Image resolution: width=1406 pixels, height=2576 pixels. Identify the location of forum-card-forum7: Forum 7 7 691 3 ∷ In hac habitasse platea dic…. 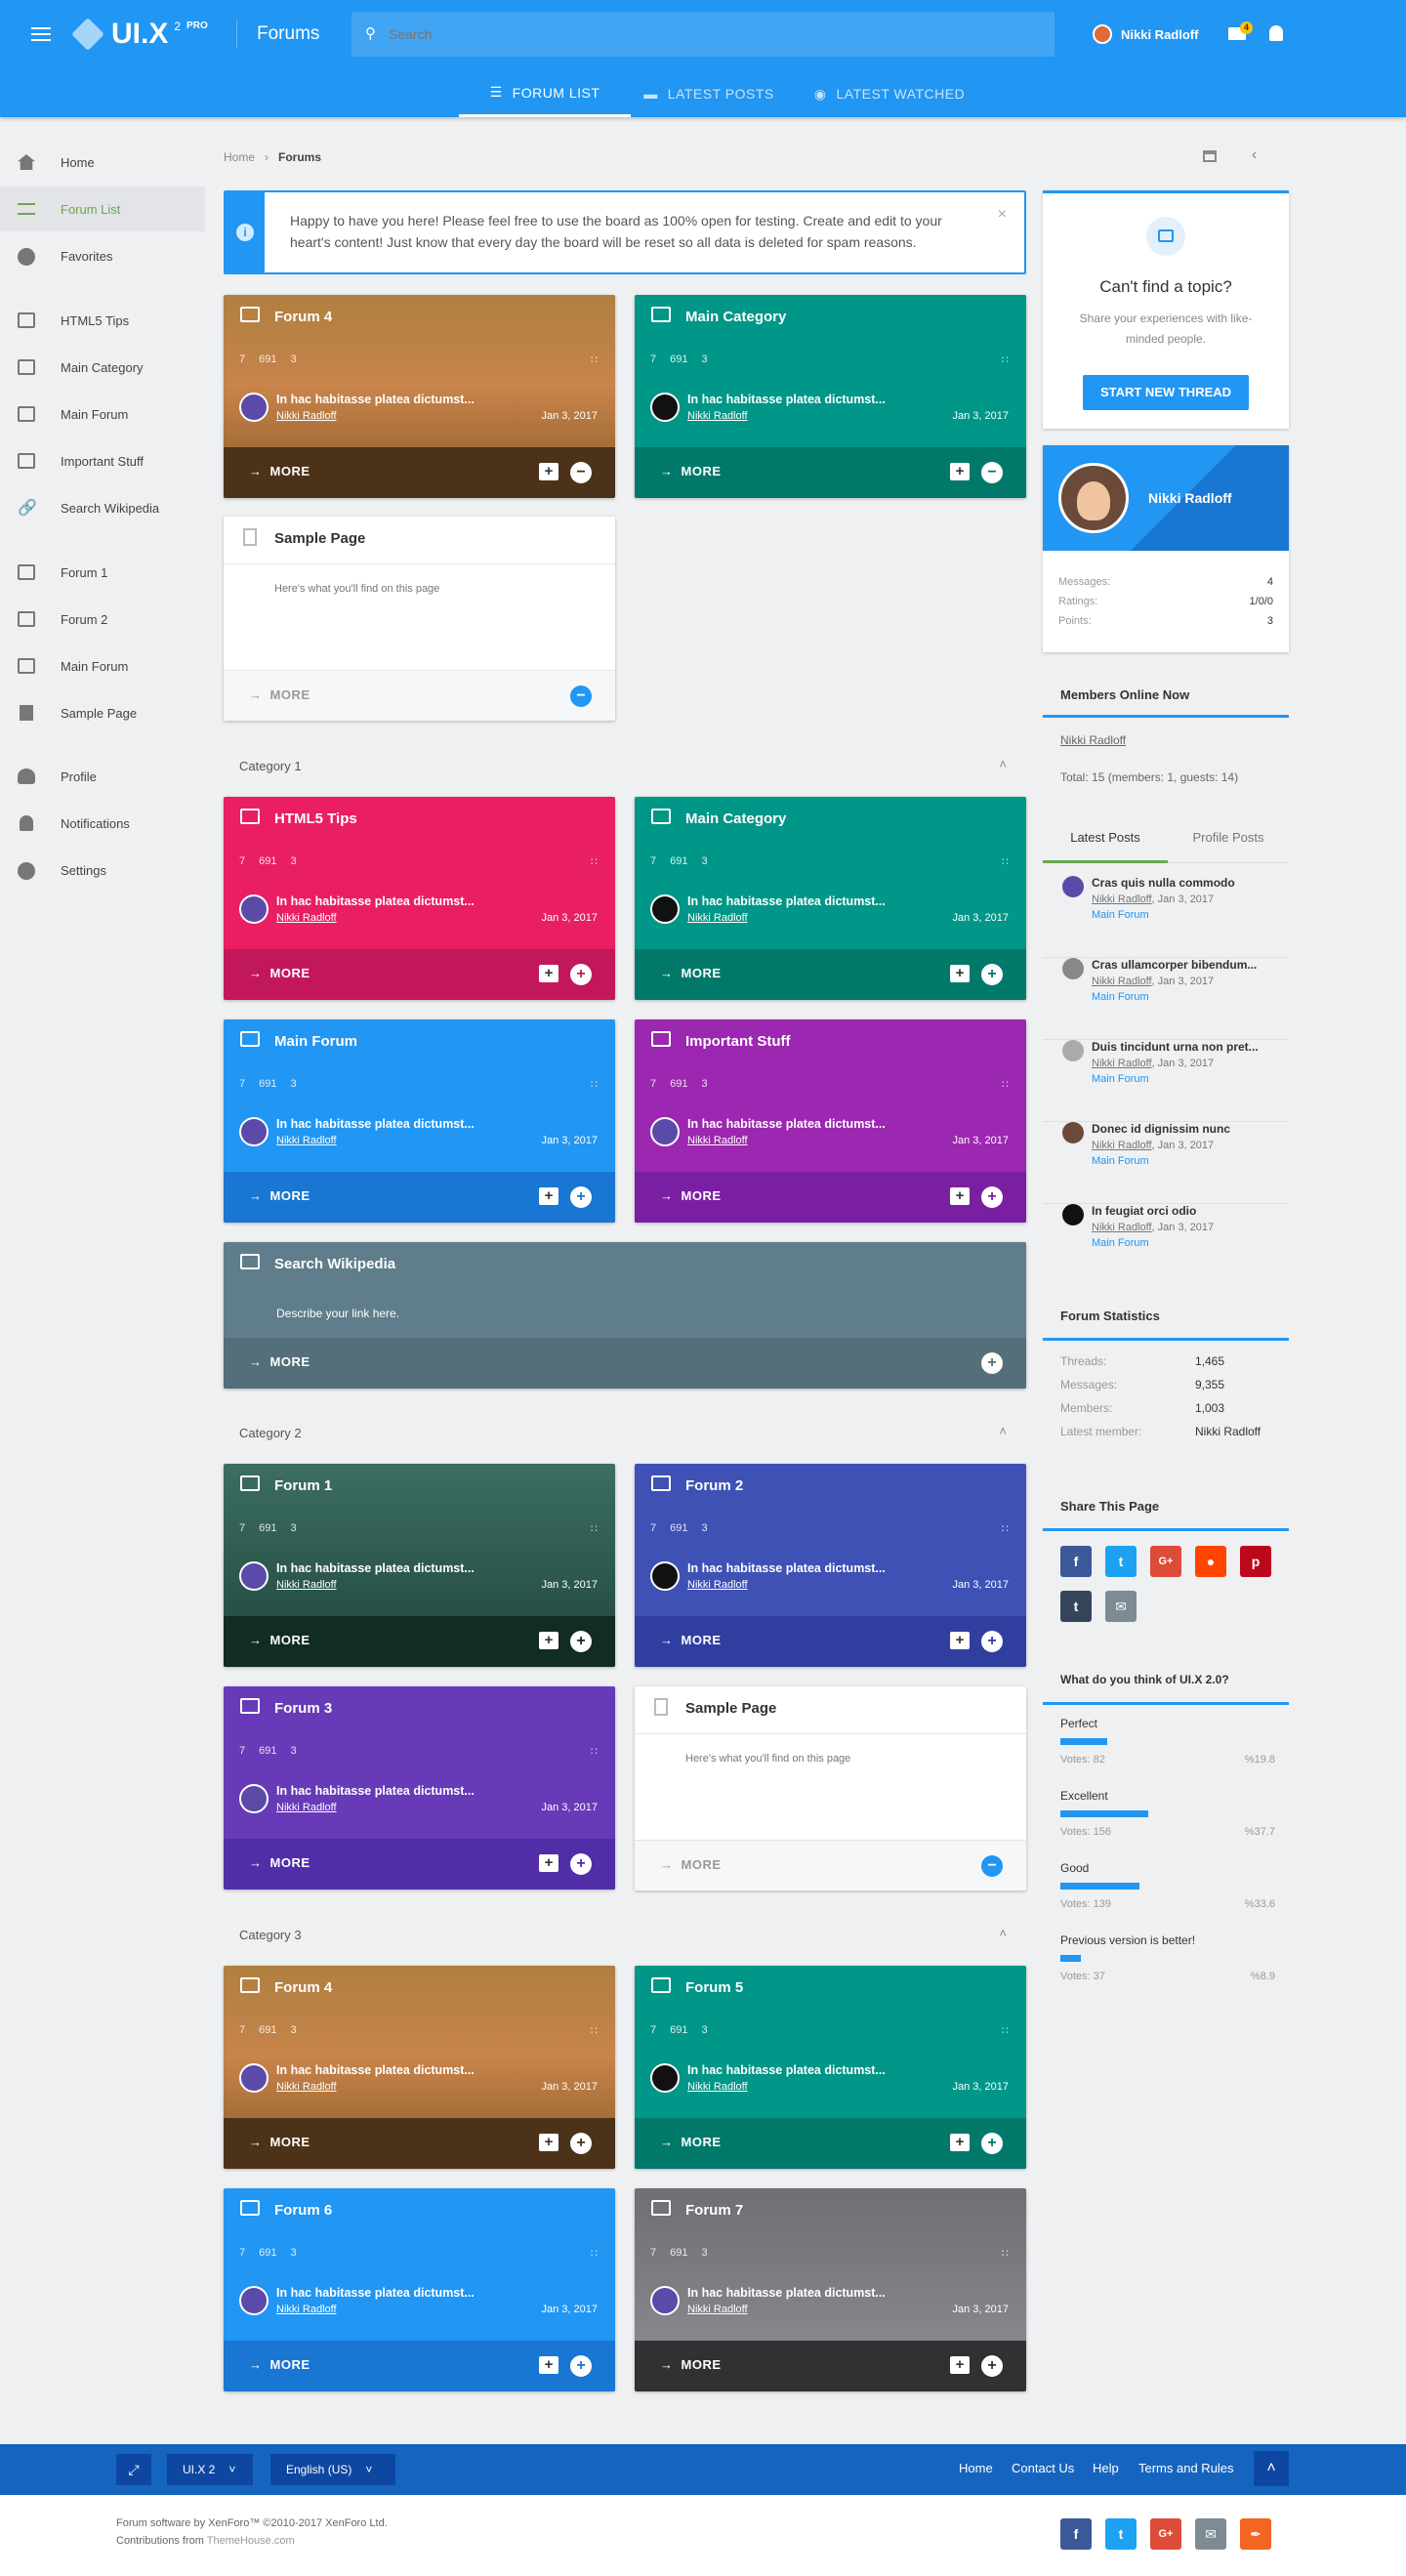
(830, 2289).